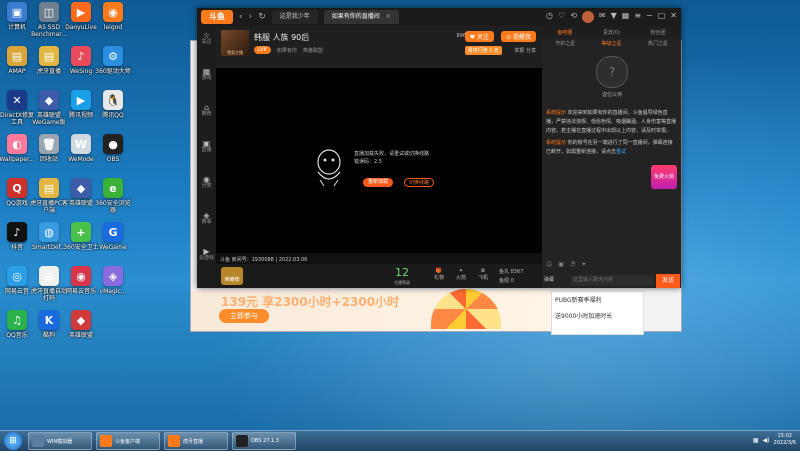 The width and height of the screenshot is (800, 451). Describe the element at coordinates (113, 16) in the screenshot. I see `desktop-icon: ◉ leigod` at that location.